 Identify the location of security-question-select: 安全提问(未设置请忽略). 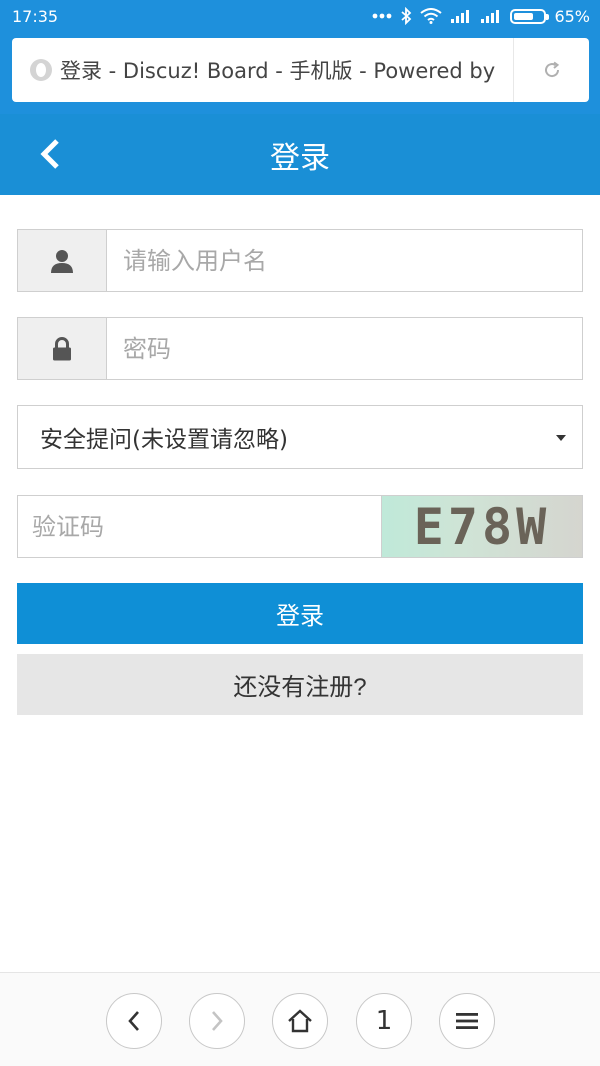
(300, 437).